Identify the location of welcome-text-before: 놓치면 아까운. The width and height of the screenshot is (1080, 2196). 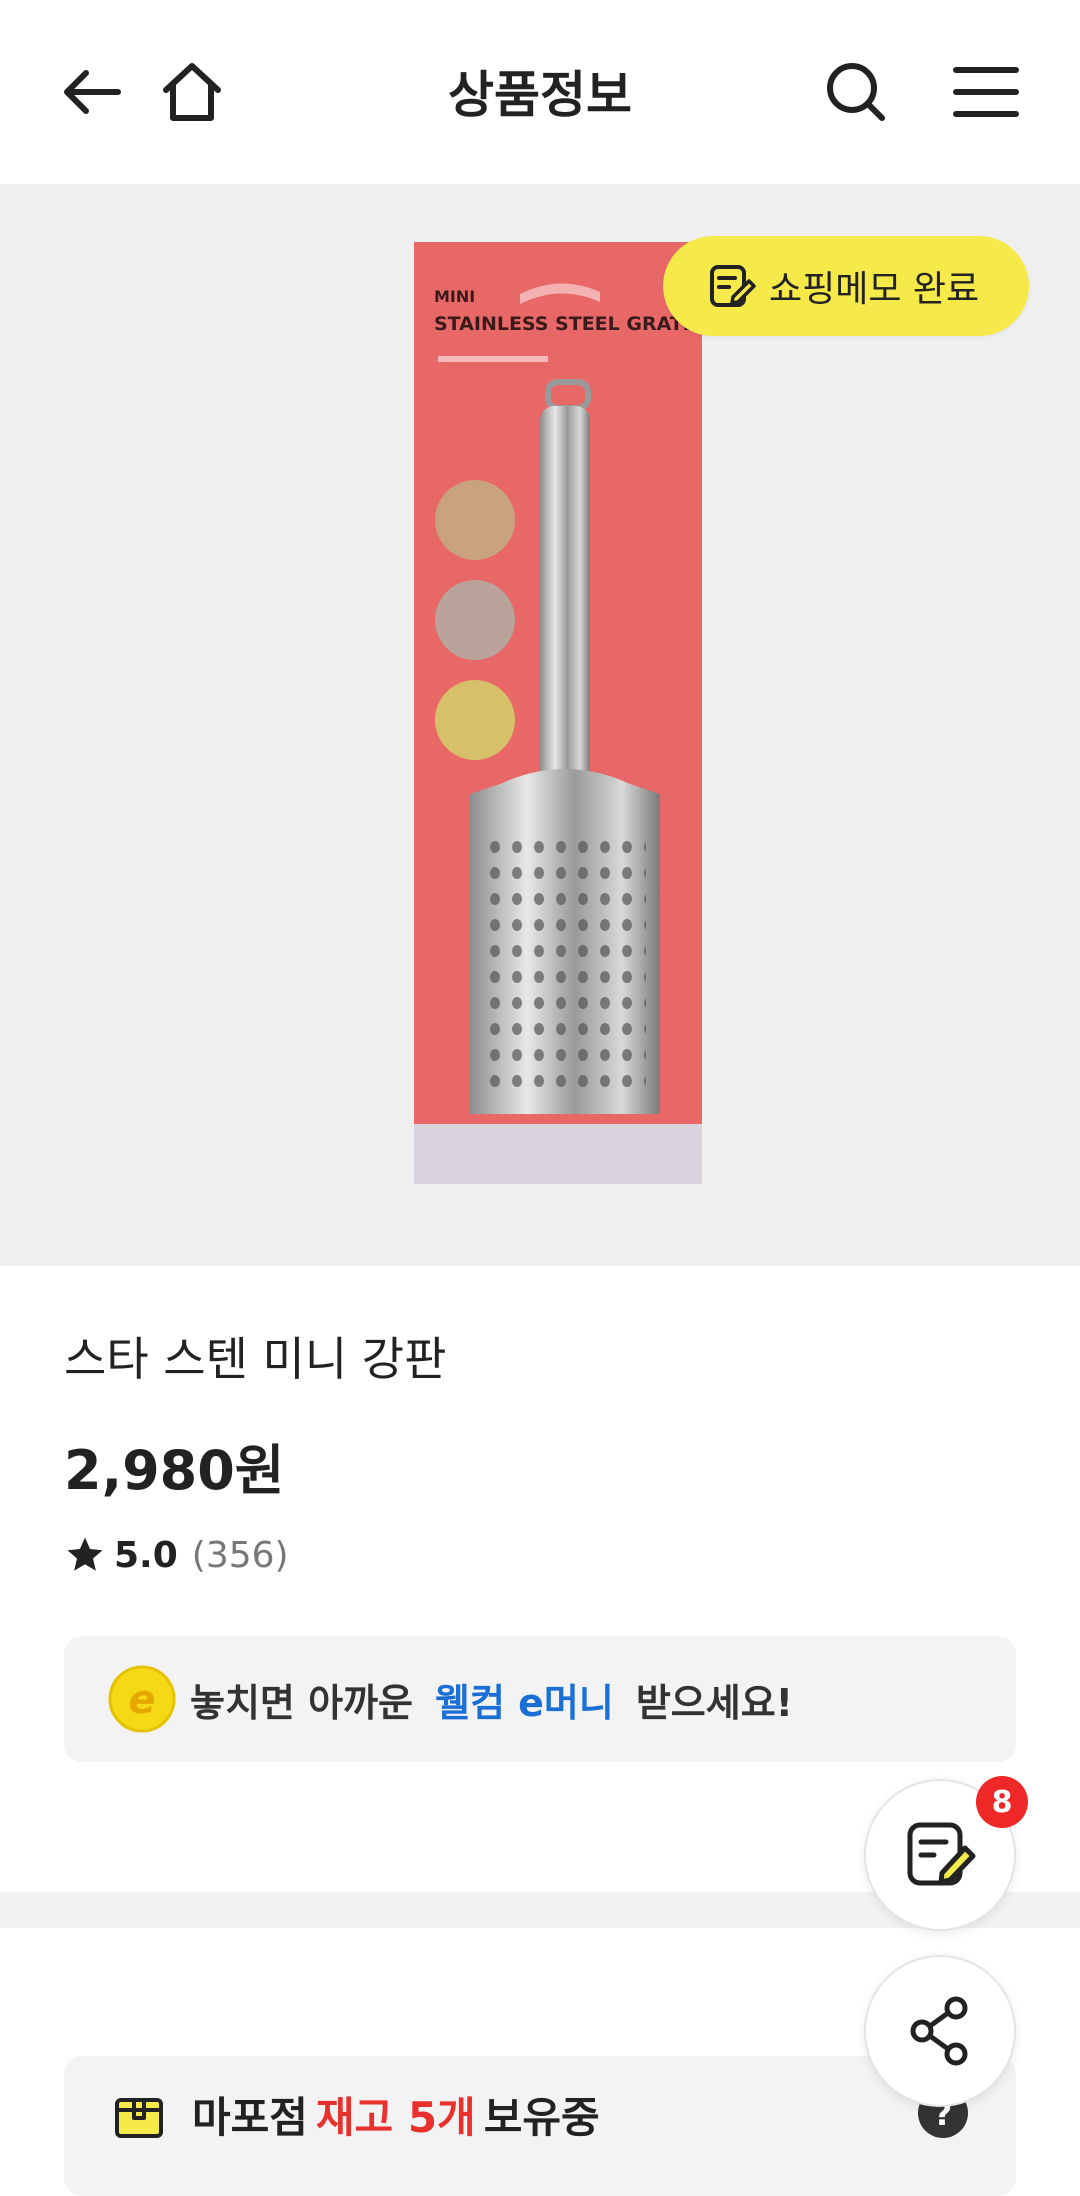
(301, 1702).